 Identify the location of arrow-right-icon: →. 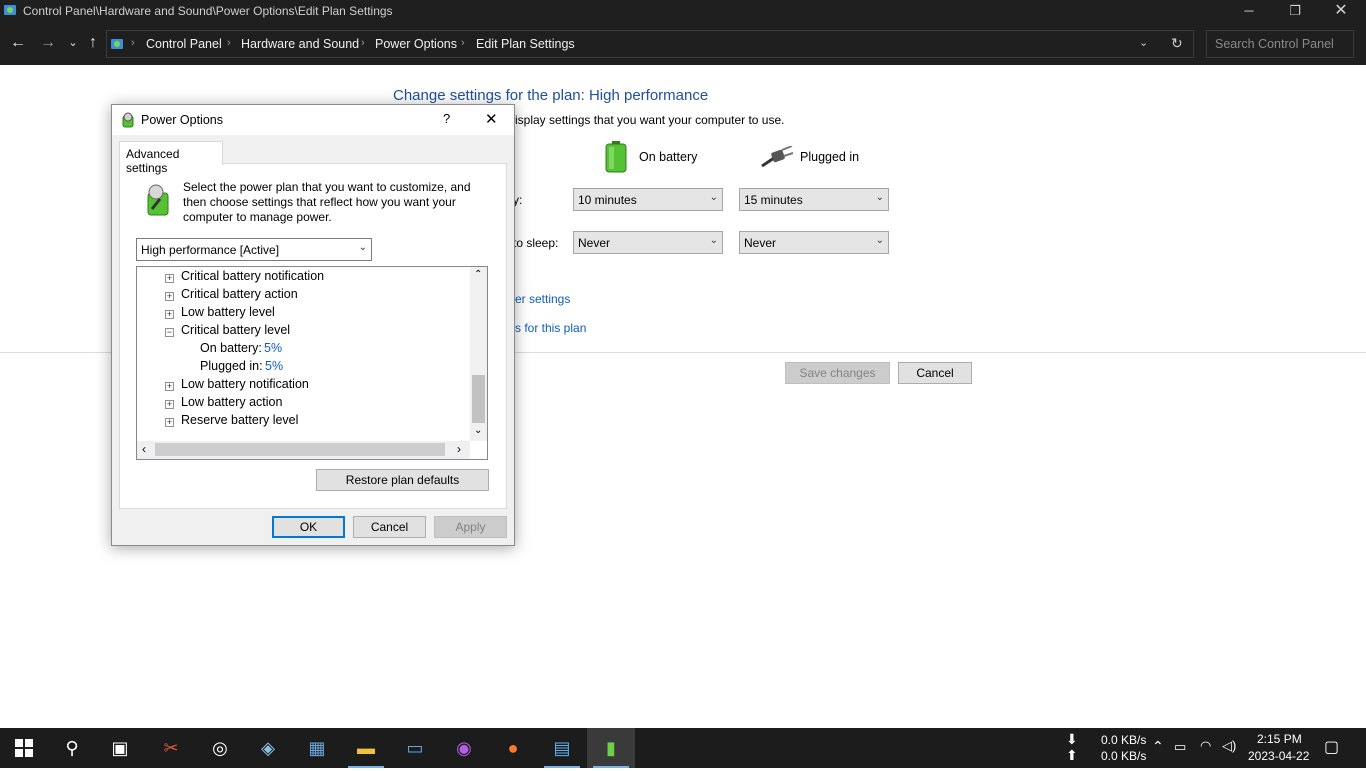
(48, 42).